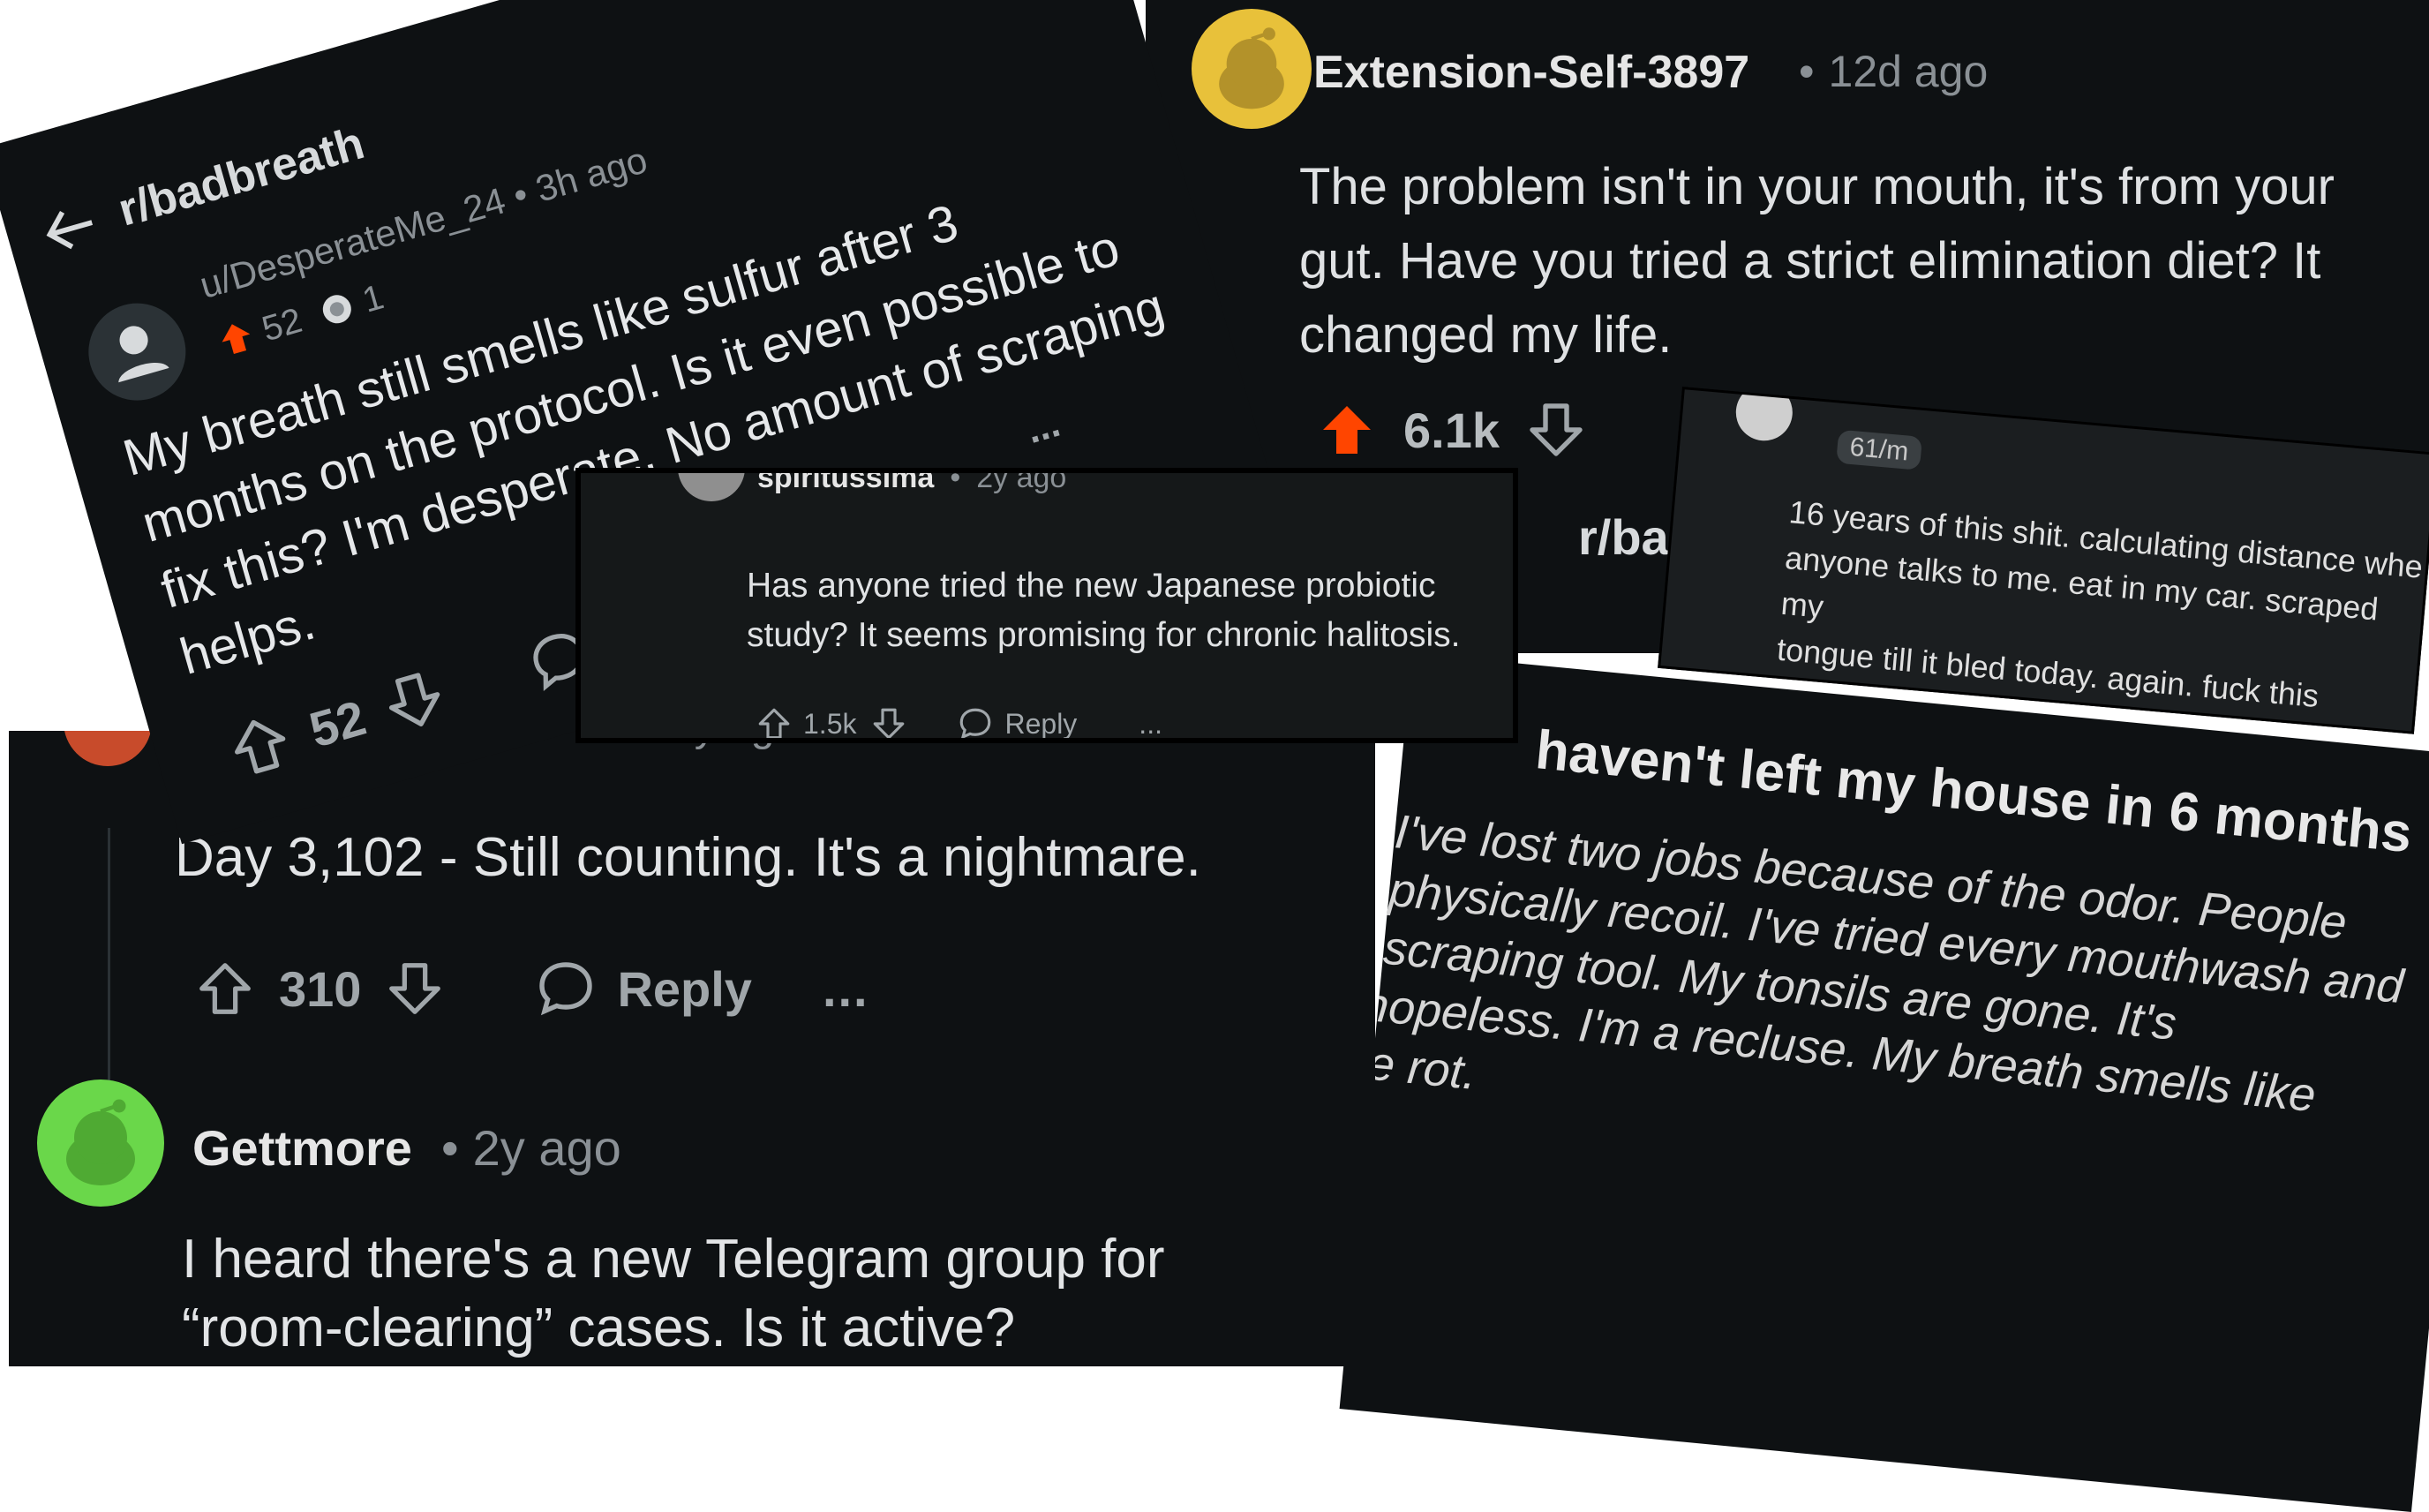 This screenshot has height=1512, width=2429. I want to click on vote-count: 6.1k, so click(1452, 430).